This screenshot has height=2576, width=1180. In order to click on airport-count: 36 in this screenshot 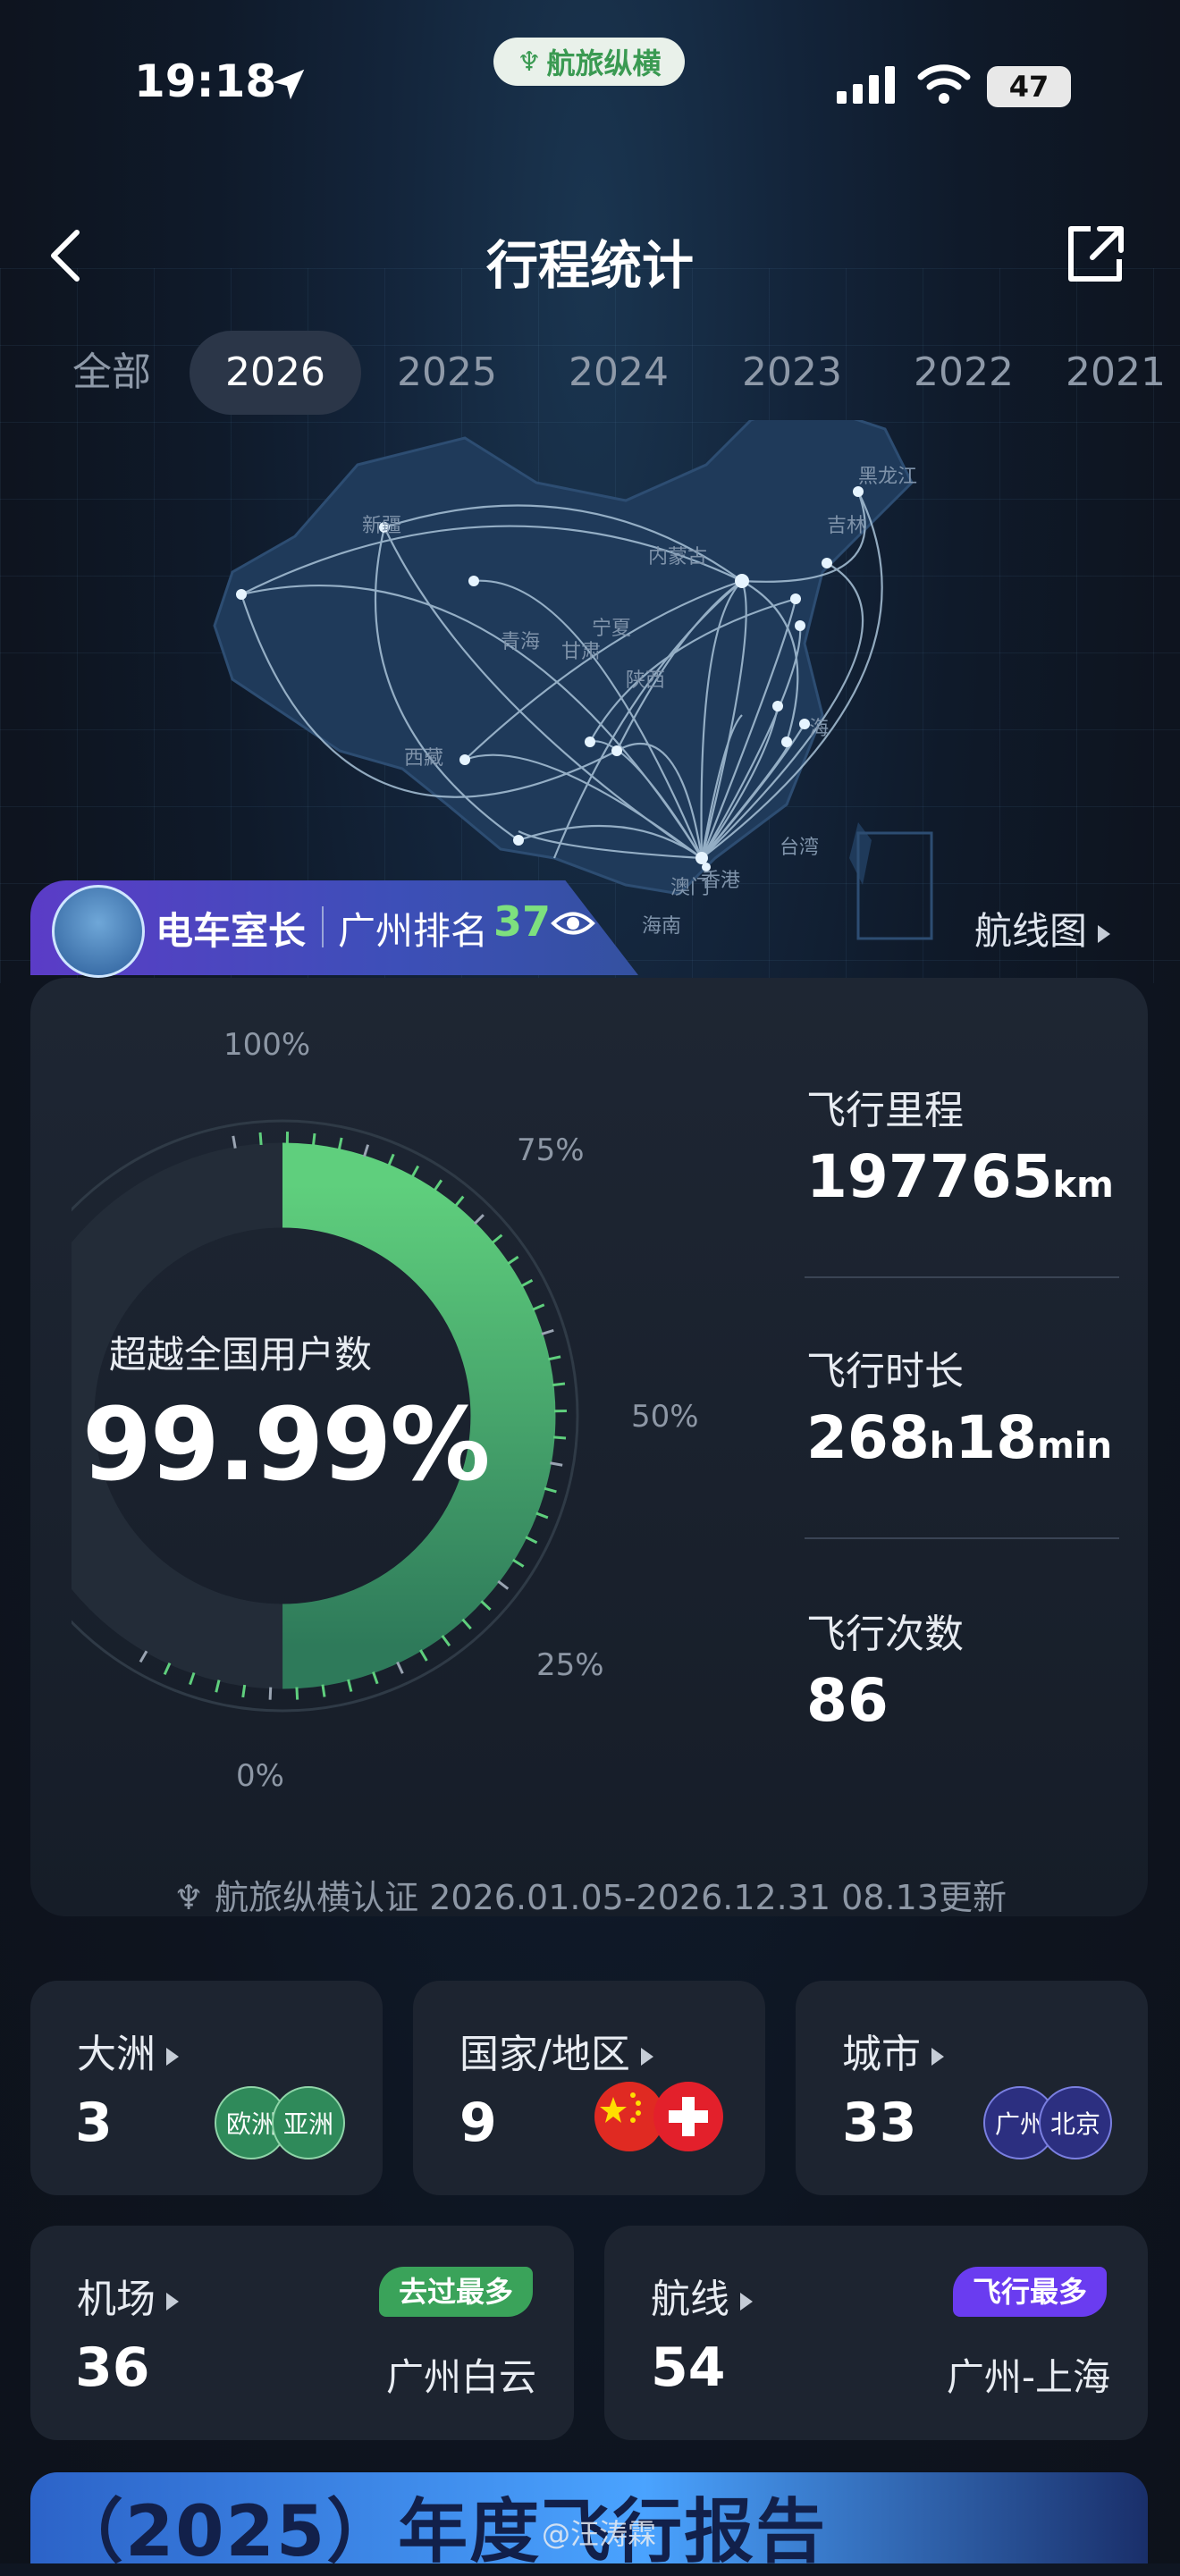, I will do `click(112, 2368)`.